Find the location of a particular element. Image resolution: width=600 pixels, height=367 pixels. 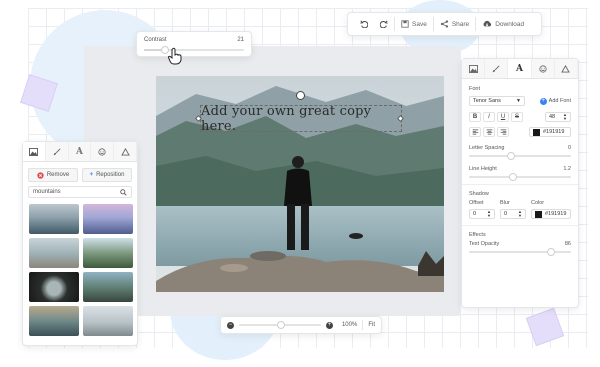

zoom-in-button: + is located at coordinates (329, 325).